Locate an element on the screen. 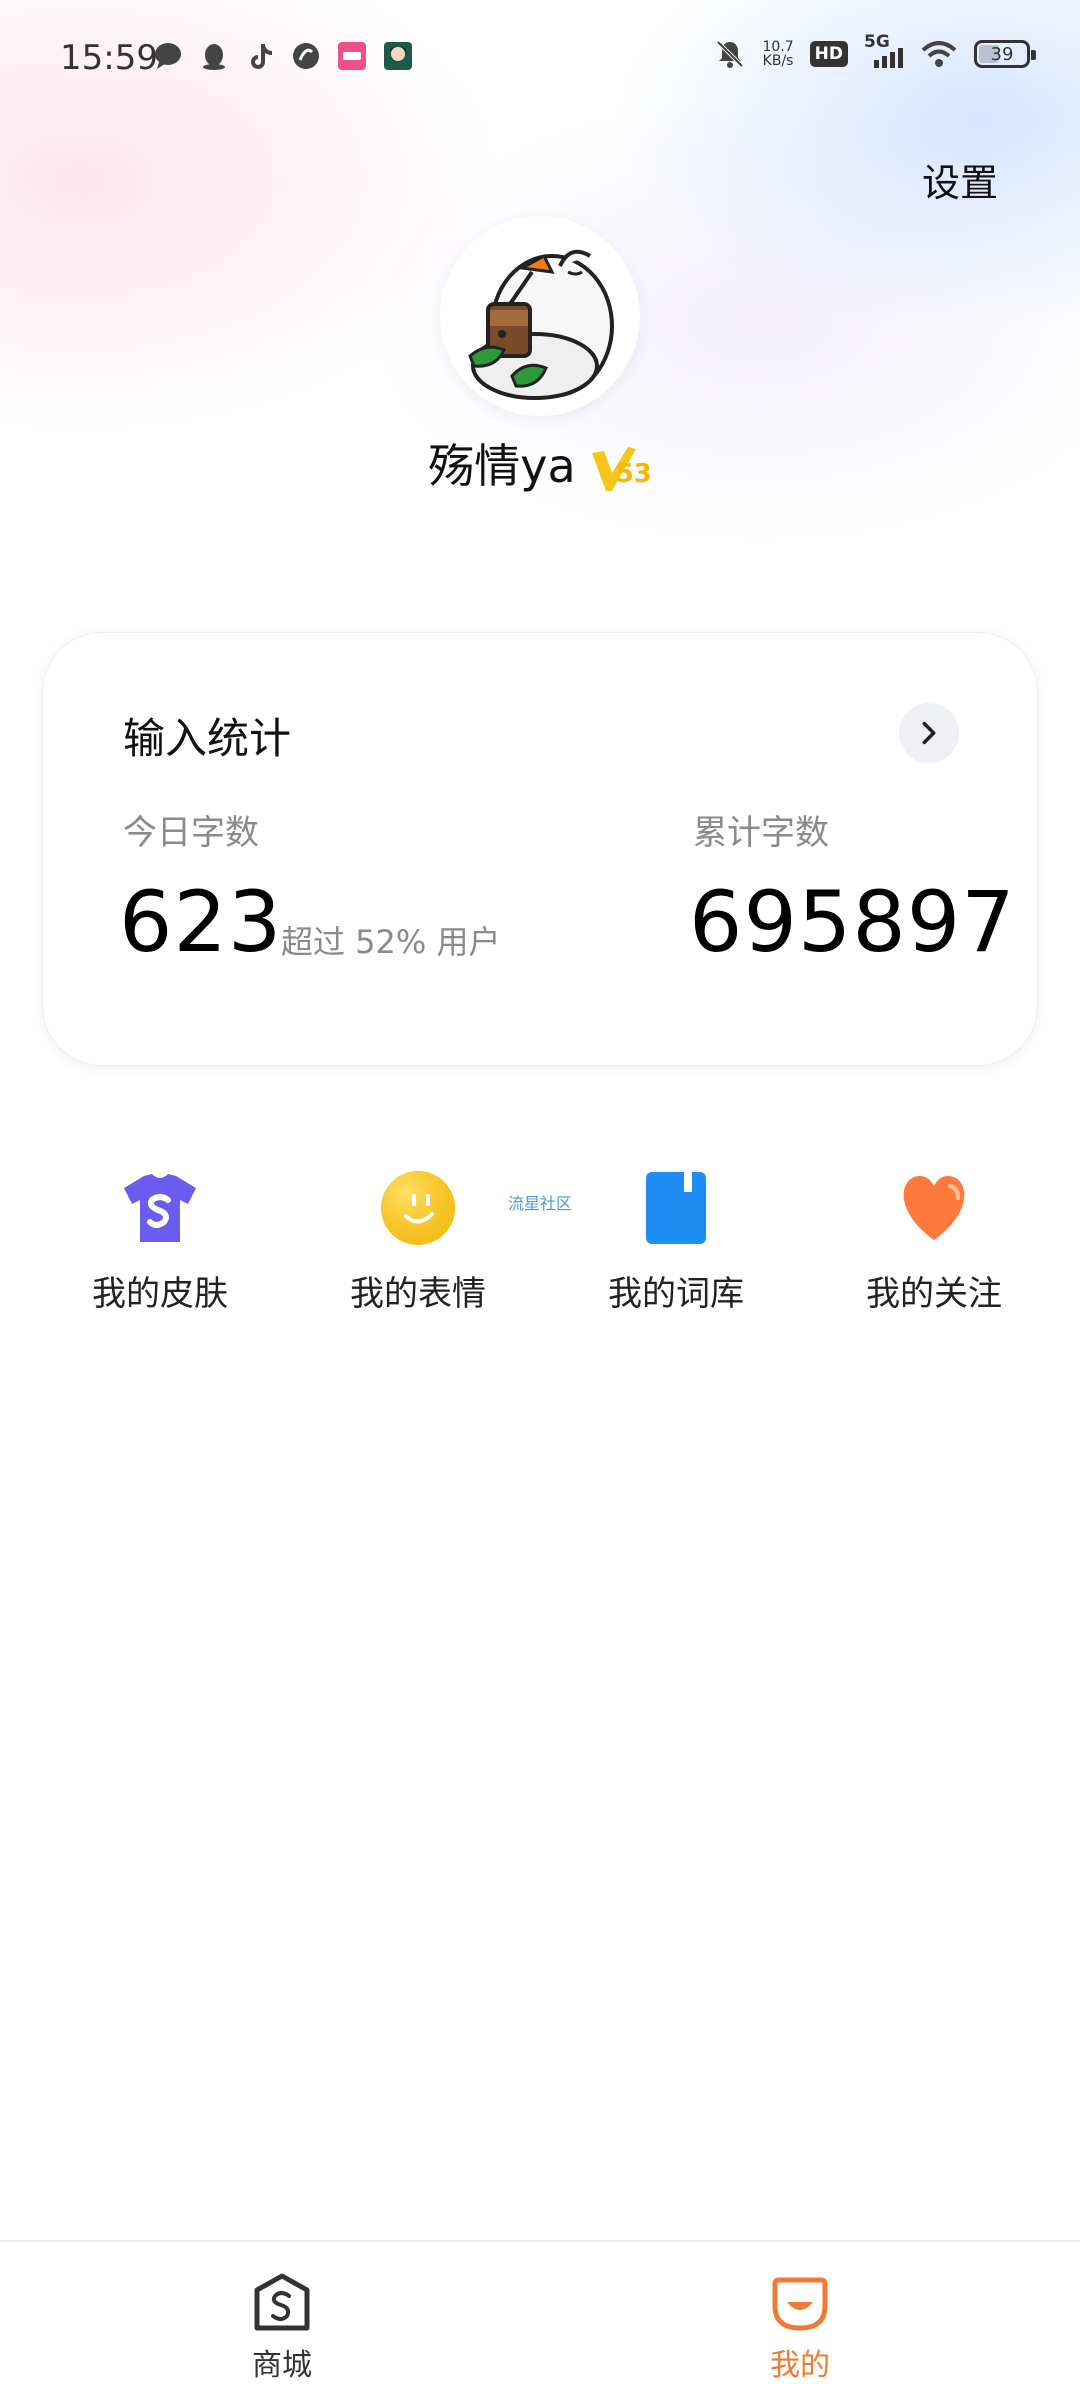 This screenshot has height=2400, width=1080. nav-mine-label: 我的 is located at coordinates (800, 2365).